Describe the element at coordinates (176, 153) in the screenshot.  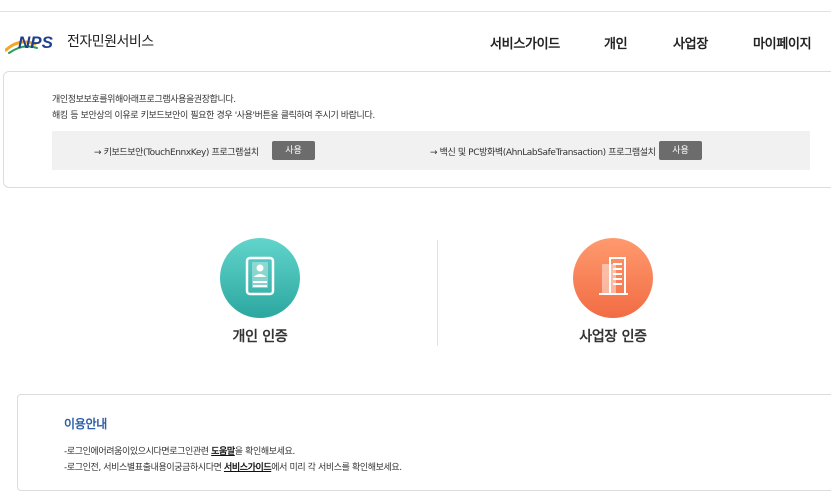
I see `keyboard-security-install-label: → 키보드보안(TouchEnnxKey) 프로그램설치` at that location.